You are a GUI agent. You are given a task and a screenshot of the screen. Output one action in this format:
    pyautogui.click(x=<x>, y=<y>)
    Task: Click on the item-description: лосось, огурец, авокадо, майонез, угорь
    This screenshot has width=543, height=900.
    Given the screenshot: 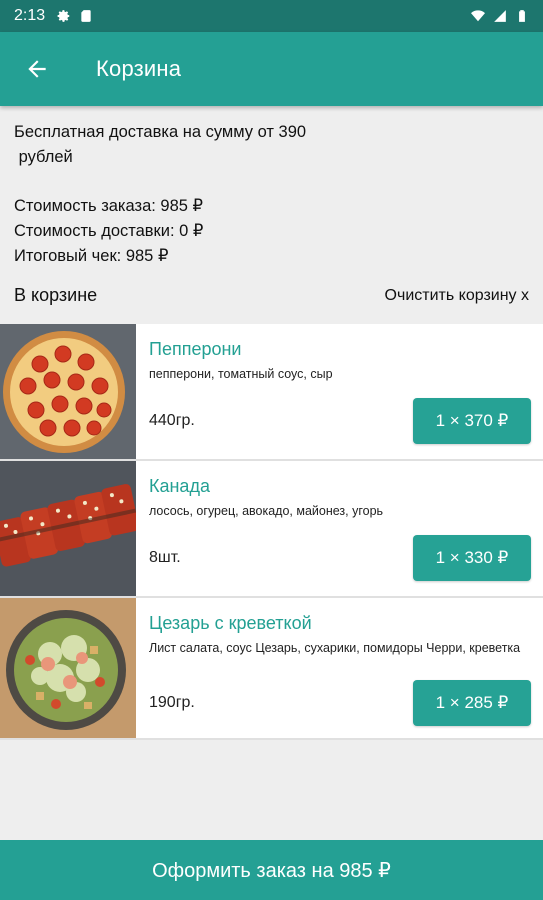 What is the action you would take?
    pyautogui.click(x=266, y=511)
    